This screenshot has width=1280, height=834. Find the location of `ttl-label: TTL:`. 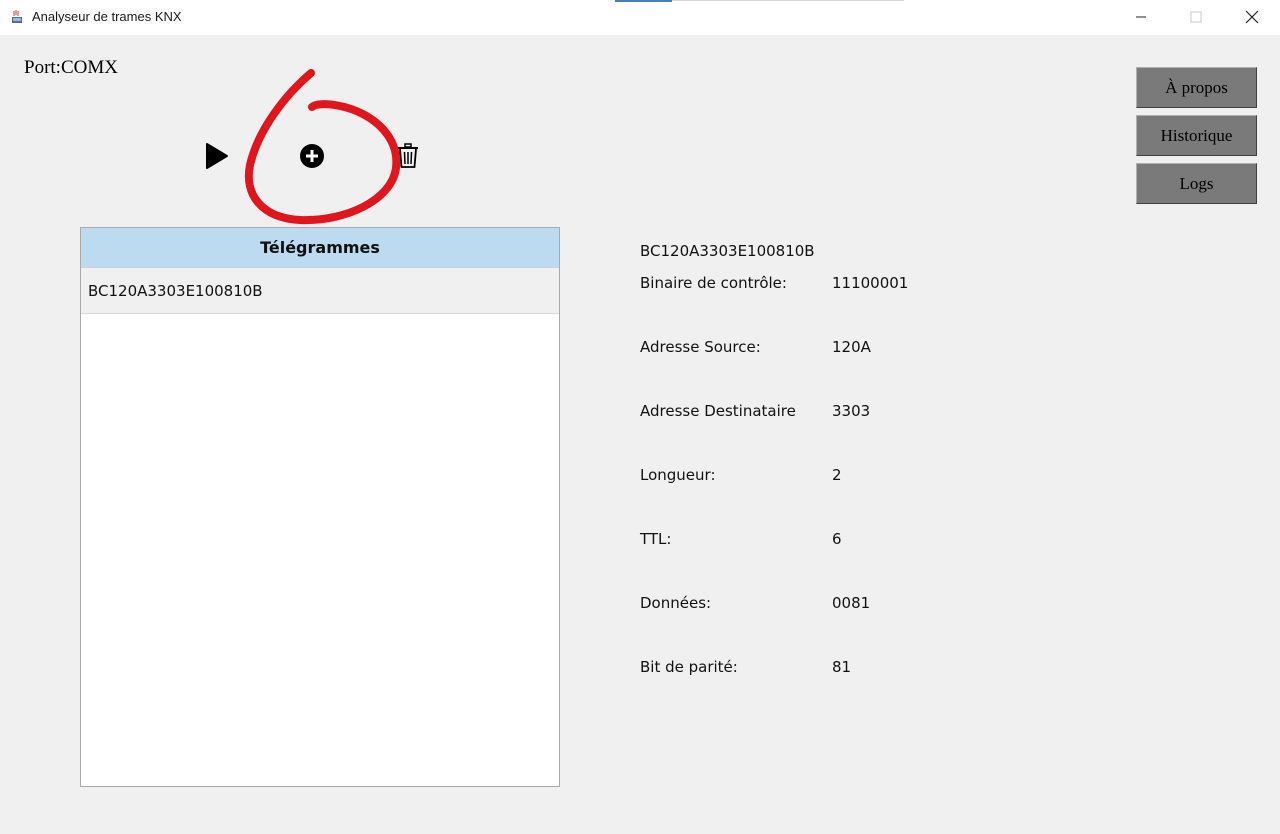

ttl-label: TTL: is located at coordinates (656, 539).